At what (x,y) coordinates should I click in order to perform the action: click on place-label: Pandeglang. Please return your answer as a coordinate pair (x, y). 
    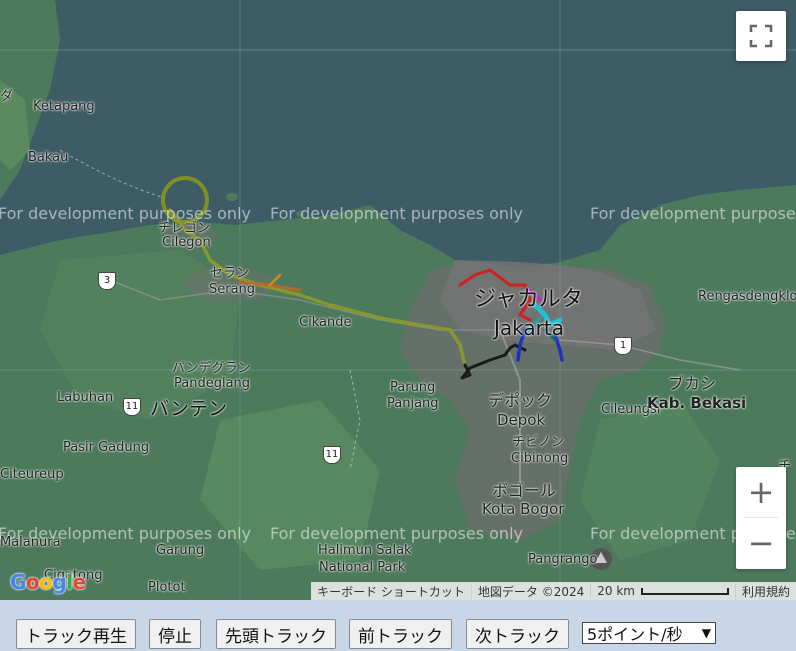
    Looking at the image, I should click on (212, 383).